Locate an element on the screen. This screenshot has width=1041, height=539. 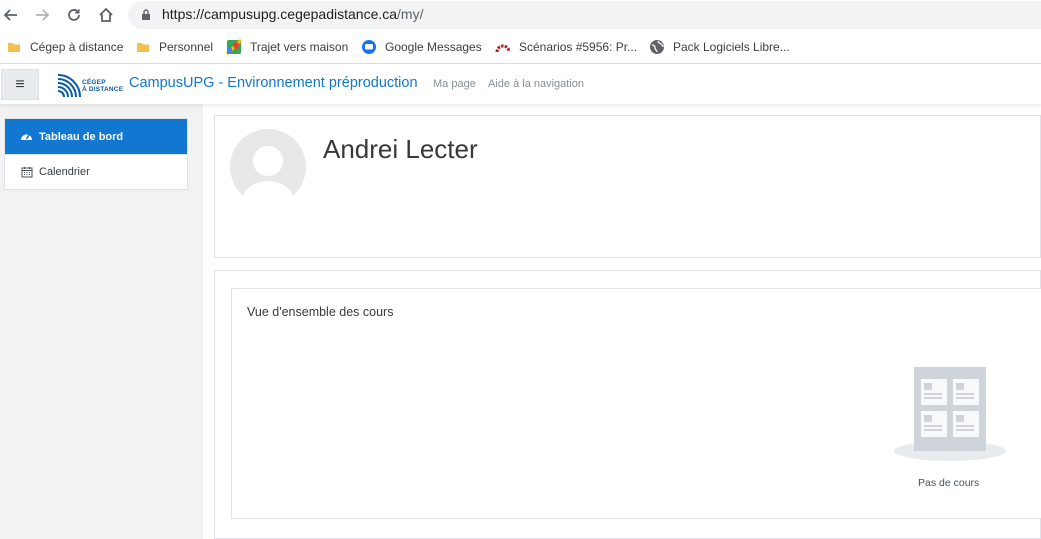
bookmark-messages: Google Messages is located at coordinates (421, 47).